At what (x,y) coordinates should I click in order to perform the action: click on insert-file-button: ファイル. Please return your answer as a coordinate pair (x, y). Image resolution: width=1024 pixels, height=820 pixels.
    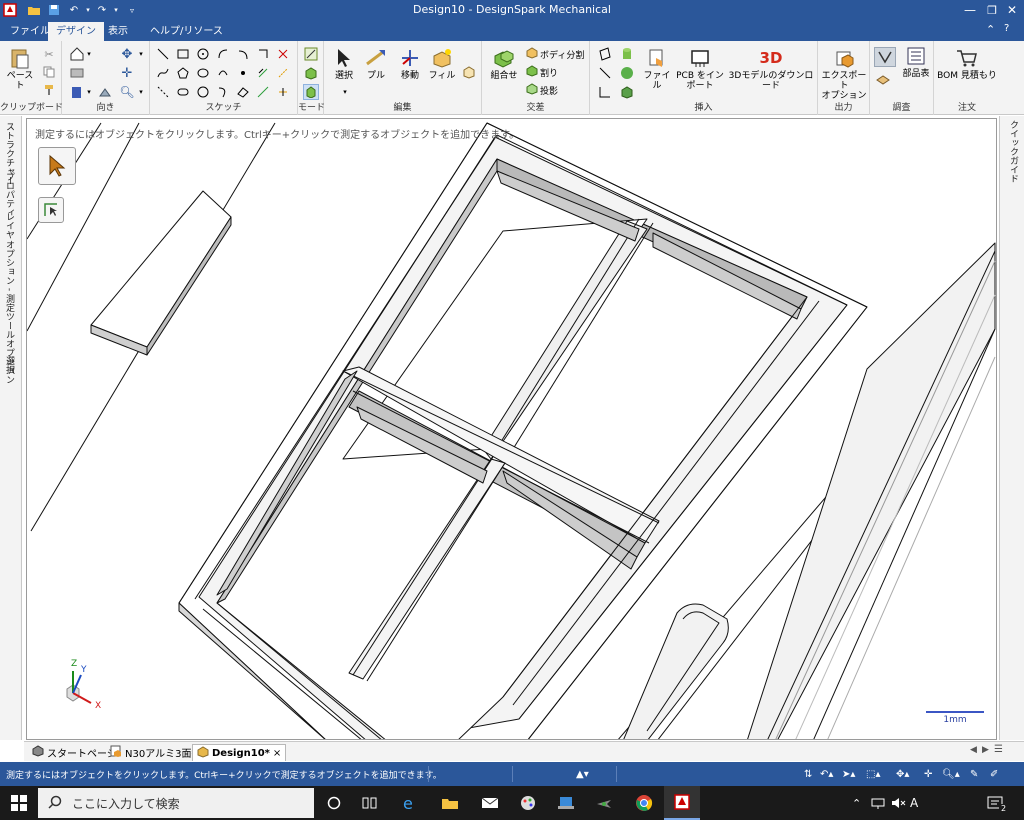
    Looking at the image, I should click on (657, 69).